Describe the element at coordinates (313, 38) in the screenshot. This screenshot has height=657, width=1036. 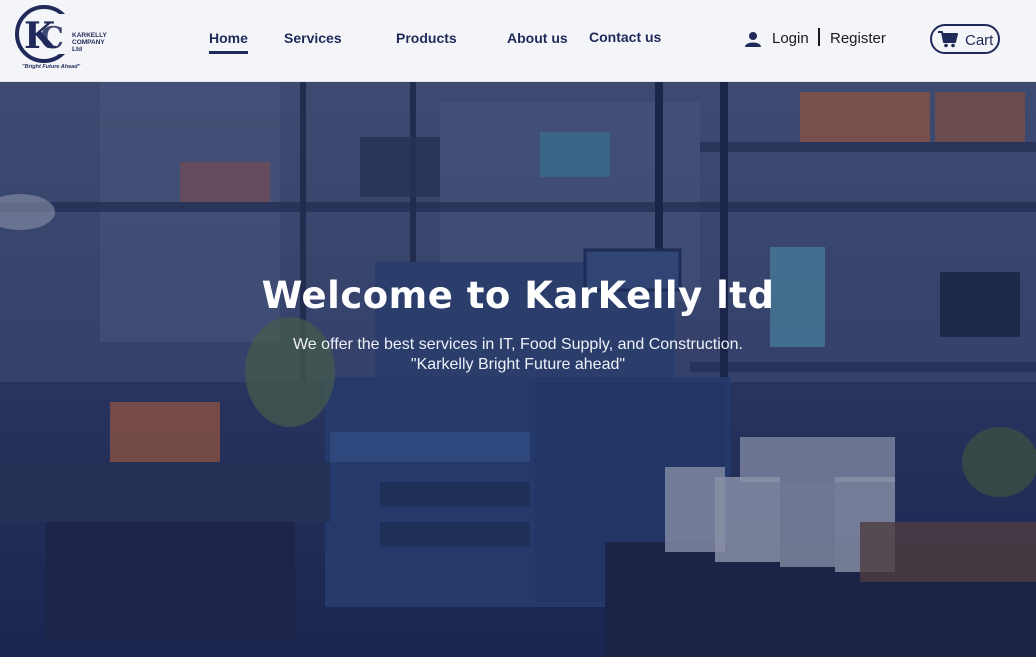
I see `nav-services: Services` at that location.